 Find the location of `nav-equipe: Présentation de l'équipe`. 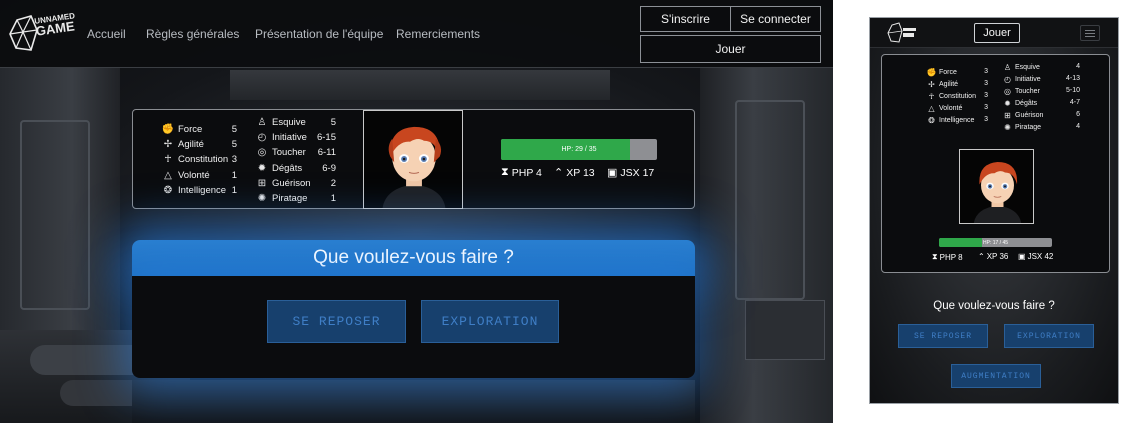

nav-equipe: Présentation de l'équipe is located at coordinates (319, 34).